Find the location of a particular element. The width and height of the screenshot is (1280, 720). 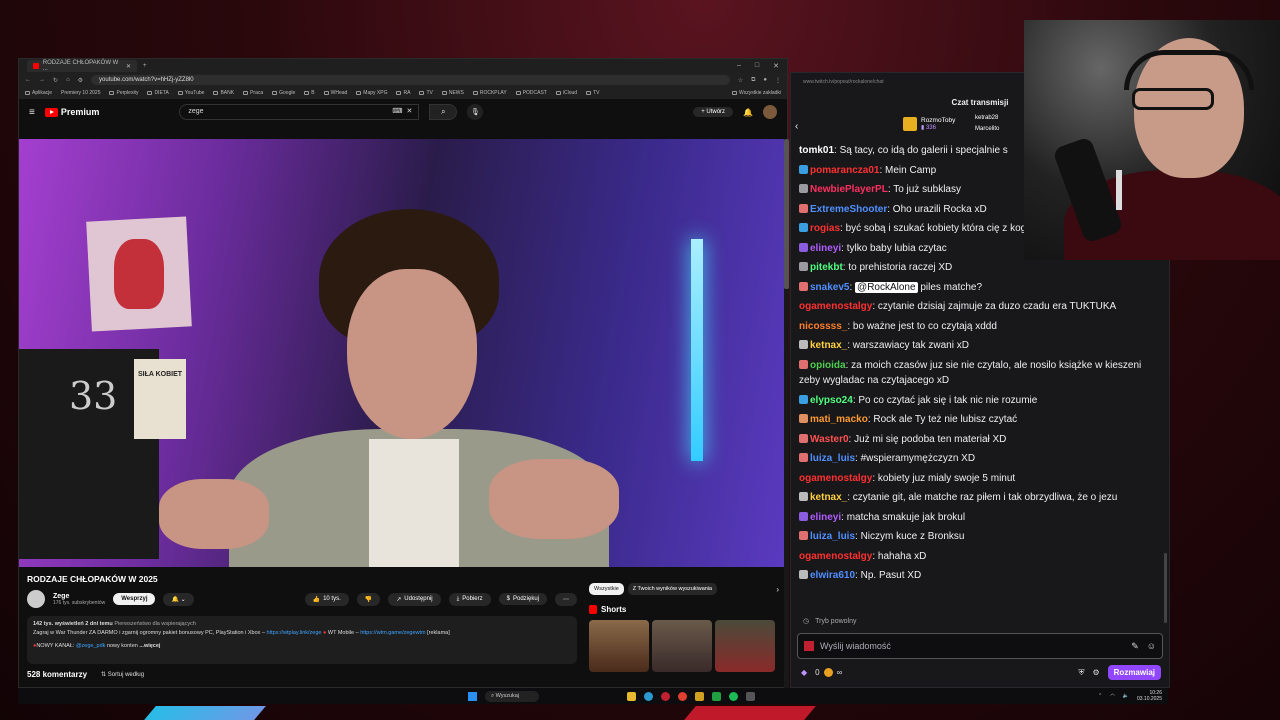

menu-dots-icon: ⋮ is located at coordinates (778, 80).